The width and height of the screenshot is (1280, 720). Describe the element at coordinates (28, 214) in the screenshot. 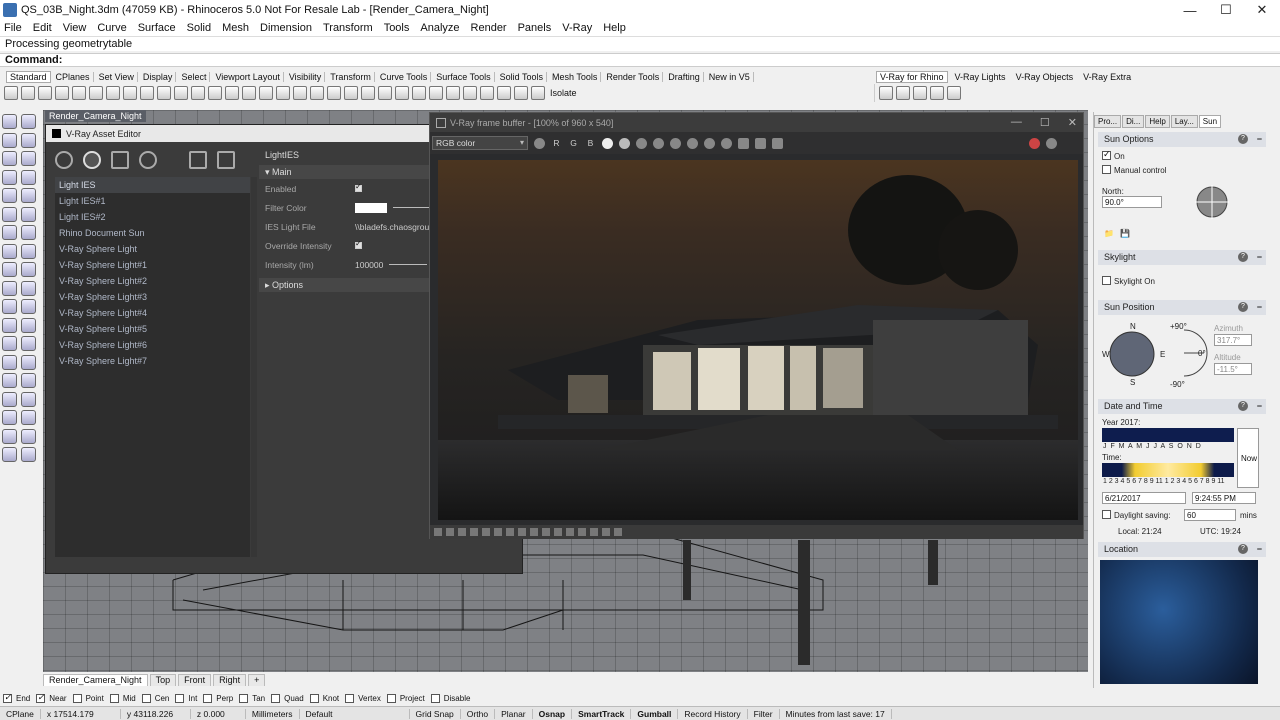

I see `offset-icon` at that location.